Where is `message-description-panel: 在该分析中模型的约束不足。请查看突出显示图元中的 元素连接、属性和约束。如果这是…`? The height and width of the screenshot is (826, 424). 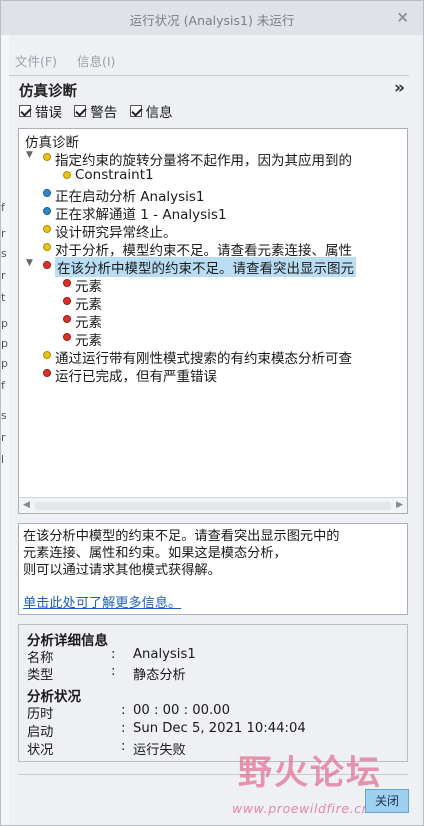 message-description-panel: 在该分析中模型的约束不足。请查看突出显示图元中的 元素连接、属性和约束。如果这是… is located at coordinates (213, 569).